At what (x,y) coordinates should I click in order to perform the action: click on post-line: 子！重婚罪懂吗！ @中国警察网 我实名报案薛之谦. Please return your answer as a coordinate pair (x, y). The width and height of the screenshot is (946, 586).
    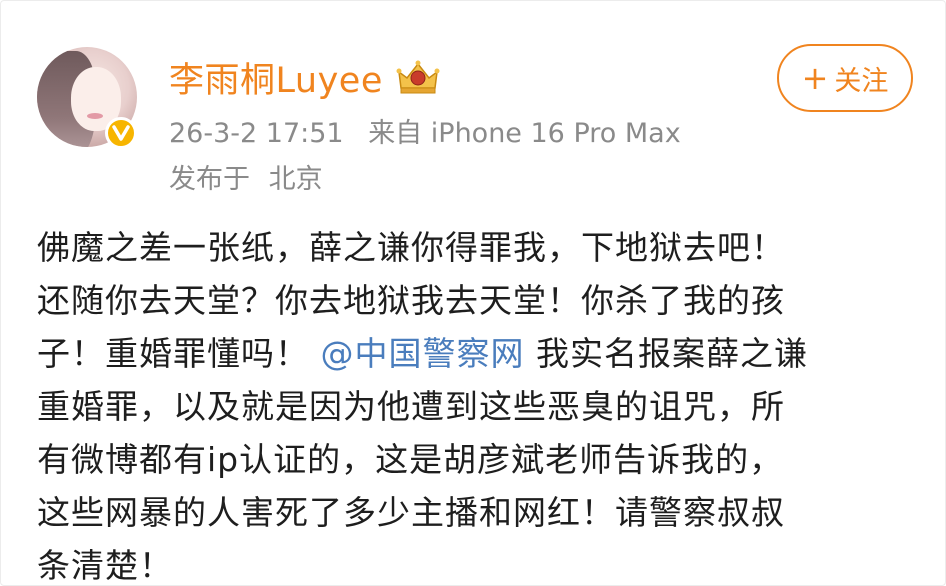
    Looking at the image, I should click on (482, 353).